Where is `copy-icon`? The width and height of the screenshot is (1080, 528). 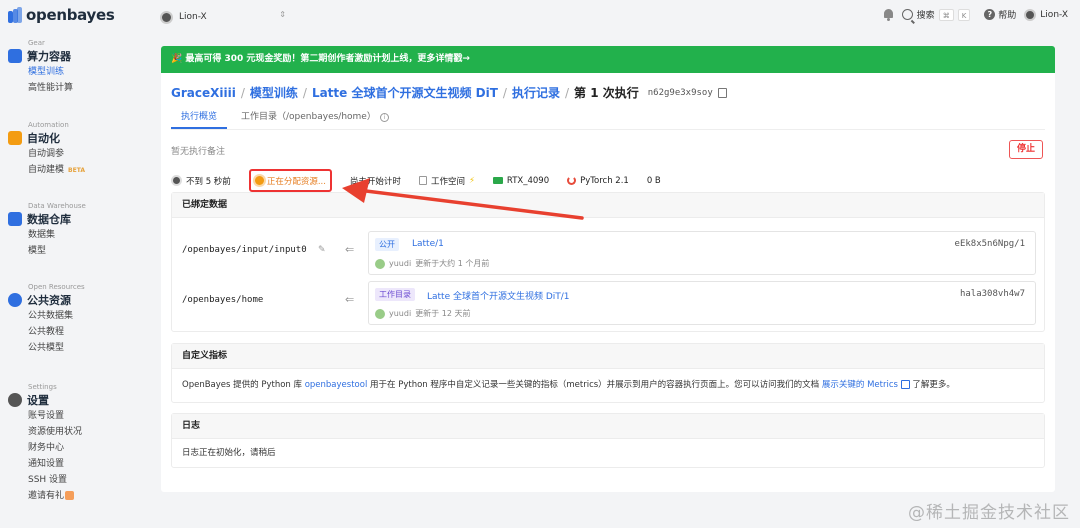 copy-icon is located at coordinates (722, 92).